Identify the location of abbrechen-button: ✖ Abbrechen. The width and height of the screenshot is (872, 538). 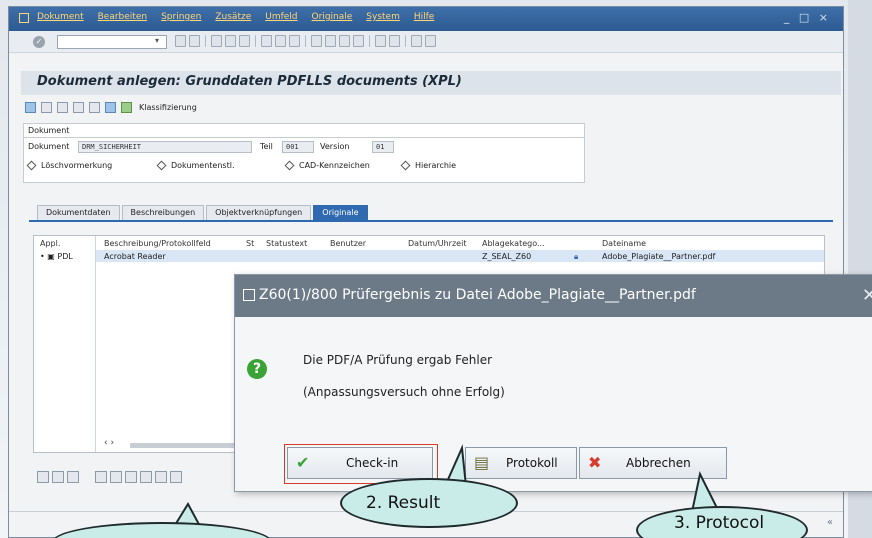
(653, 463).